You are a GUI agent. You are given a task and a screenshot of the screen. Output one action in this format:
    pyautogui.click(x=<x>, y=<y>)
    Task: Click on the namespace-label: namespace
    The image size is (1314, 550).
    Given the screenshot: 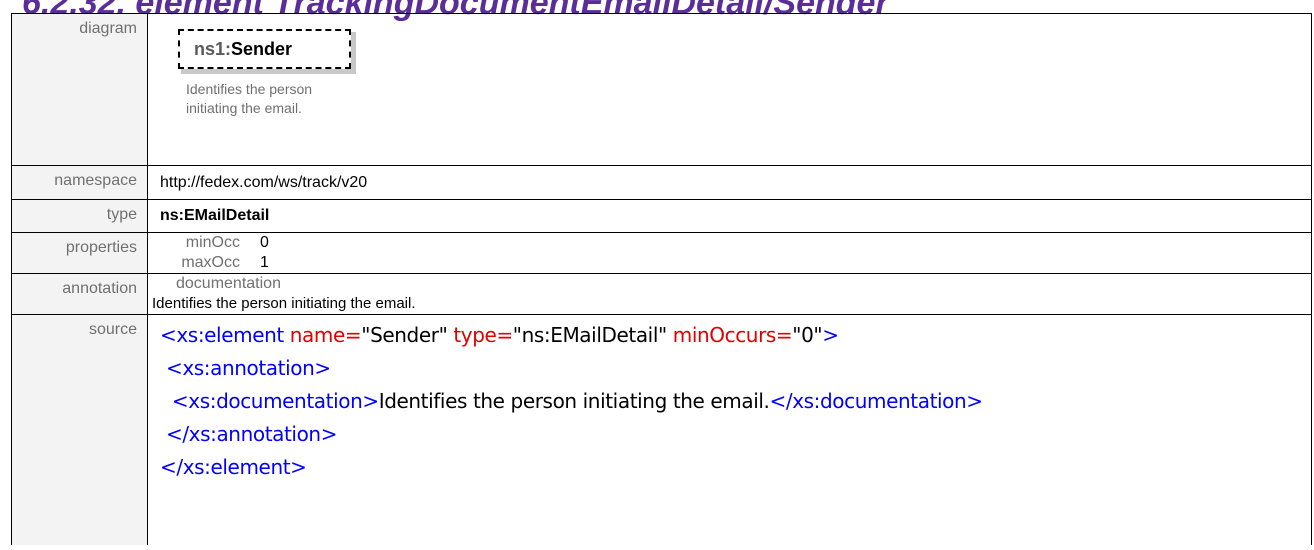 What is the action you would take?
    pyautogui.click(x=79, y=182)
    